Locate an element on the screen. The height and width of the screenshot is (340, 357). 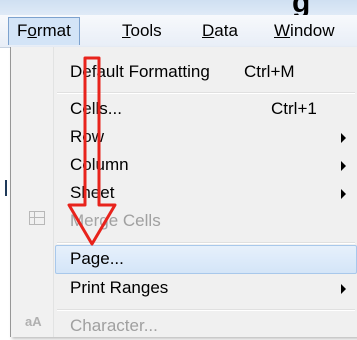
menu-item-row: Row is located at coordinates (184, 137).